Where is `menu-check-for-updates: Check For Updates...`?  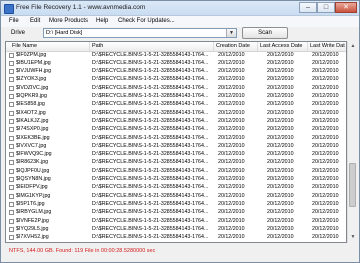
menu-check-for-updates: Check For Updates... is located at coordinates (146, 21).